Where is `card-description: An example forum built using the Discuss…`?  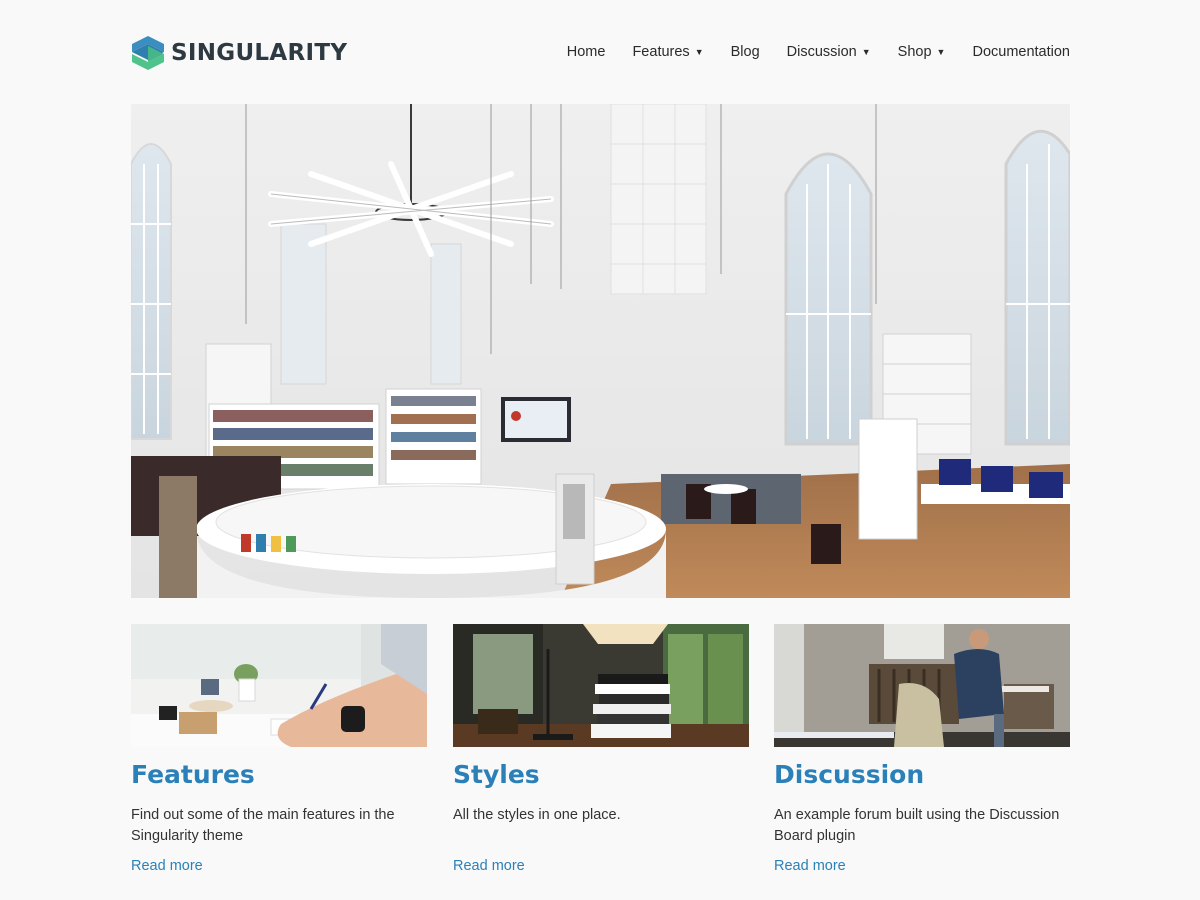 card-description: An example forum built using the Discuss… is located at coordinates (917, 825).